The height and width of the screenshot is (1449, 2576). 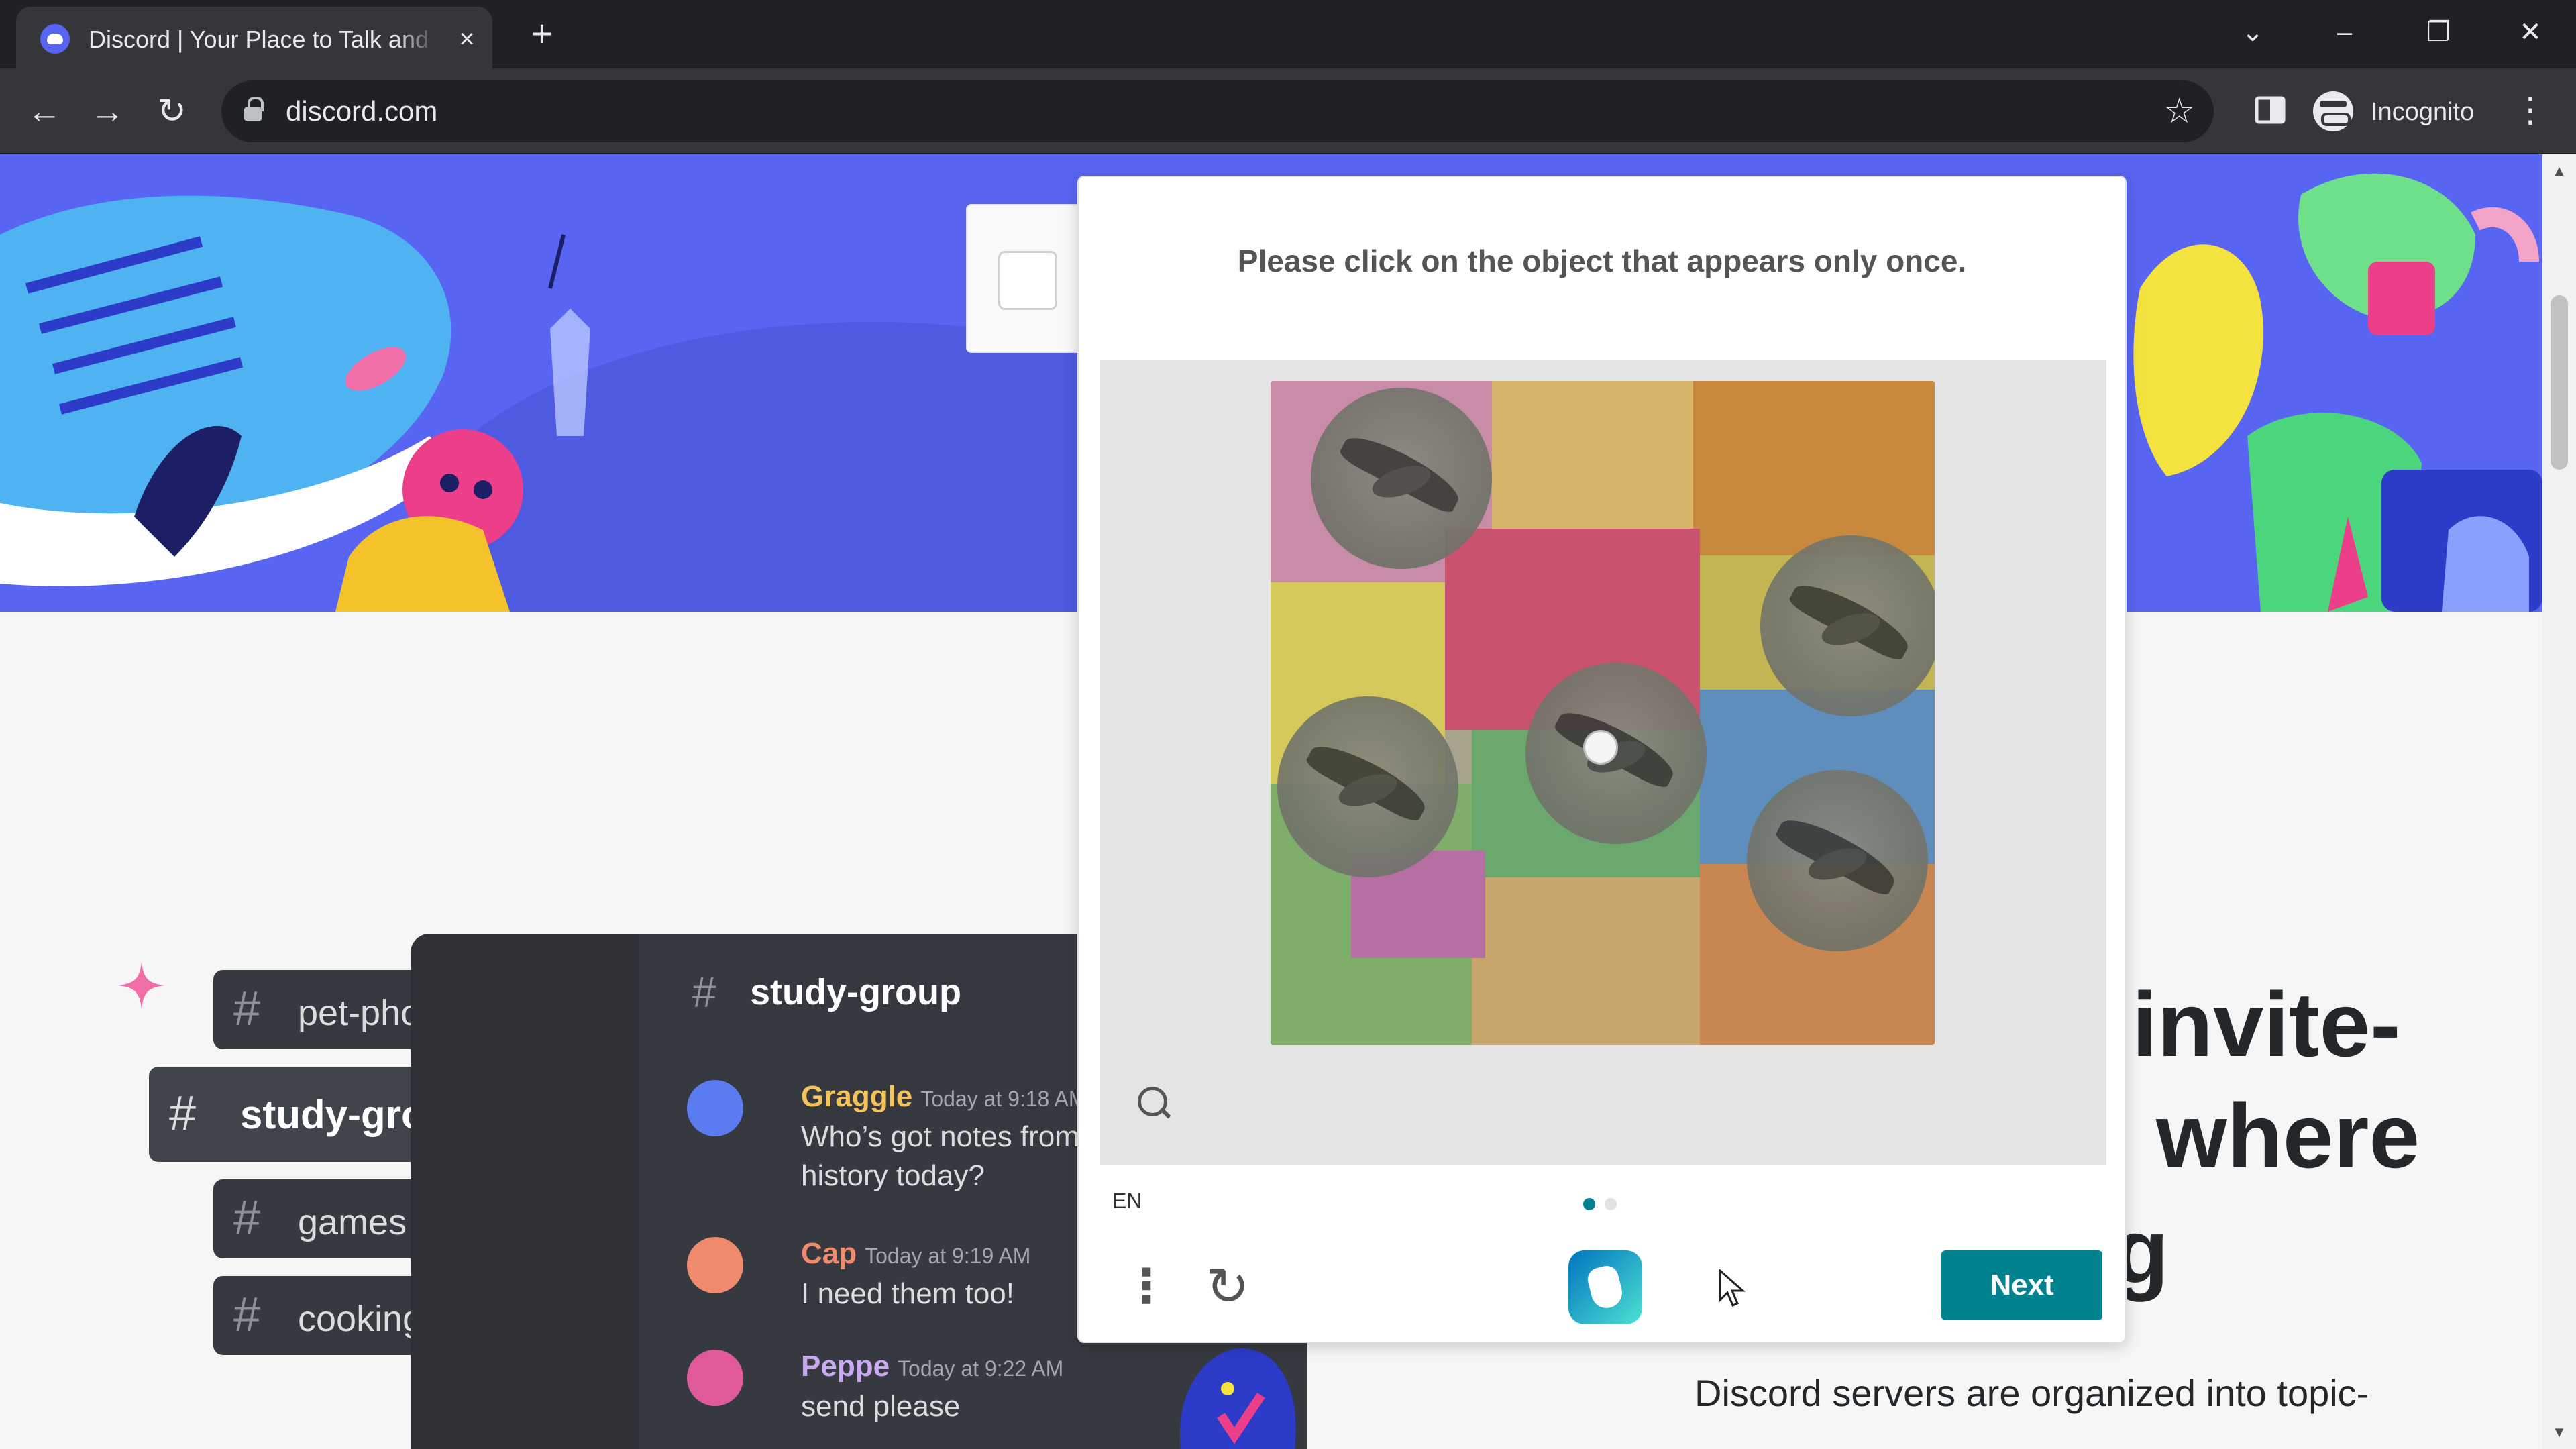 I want to click on channel-label: cooking, so click(x=360, y=1319).